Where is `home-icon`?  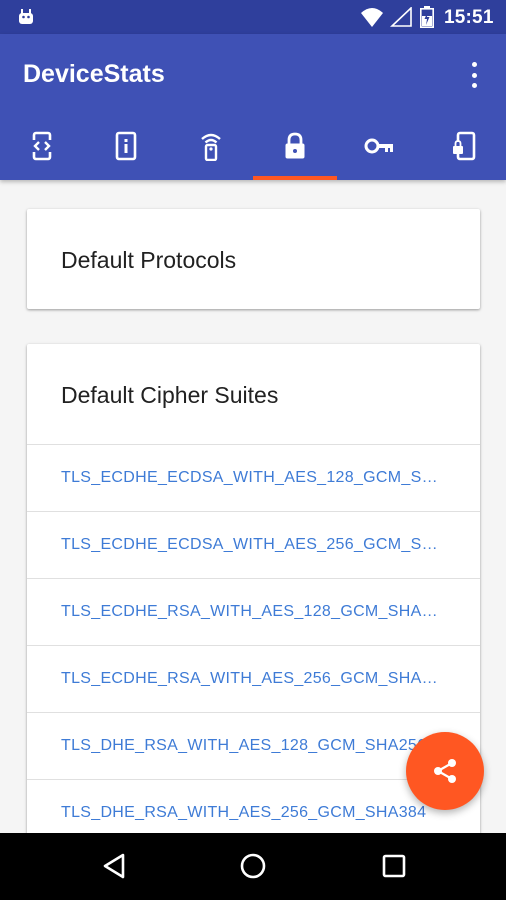
home-icon is located at coordinates (253, 866).